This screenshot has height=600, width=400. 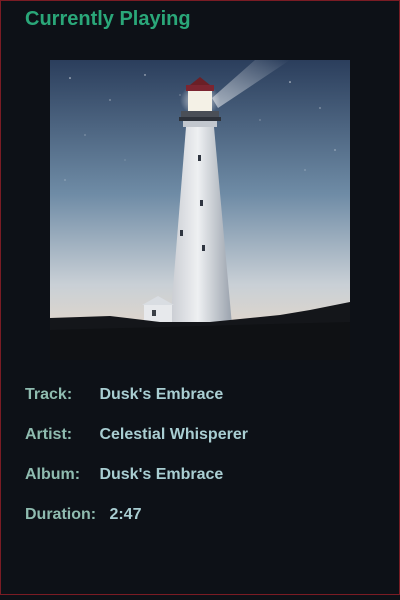 I want to click on track-label: Track:, so click(x=49, y=394).